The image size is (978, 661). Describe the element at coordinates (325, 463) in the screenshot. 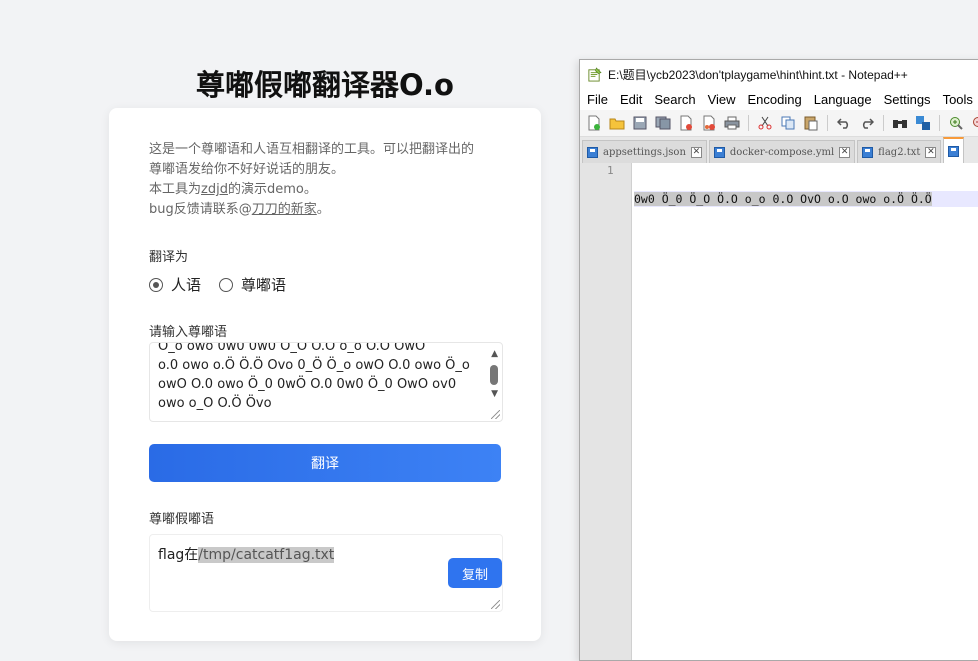

I see `translate-button: 翻译` at that location.